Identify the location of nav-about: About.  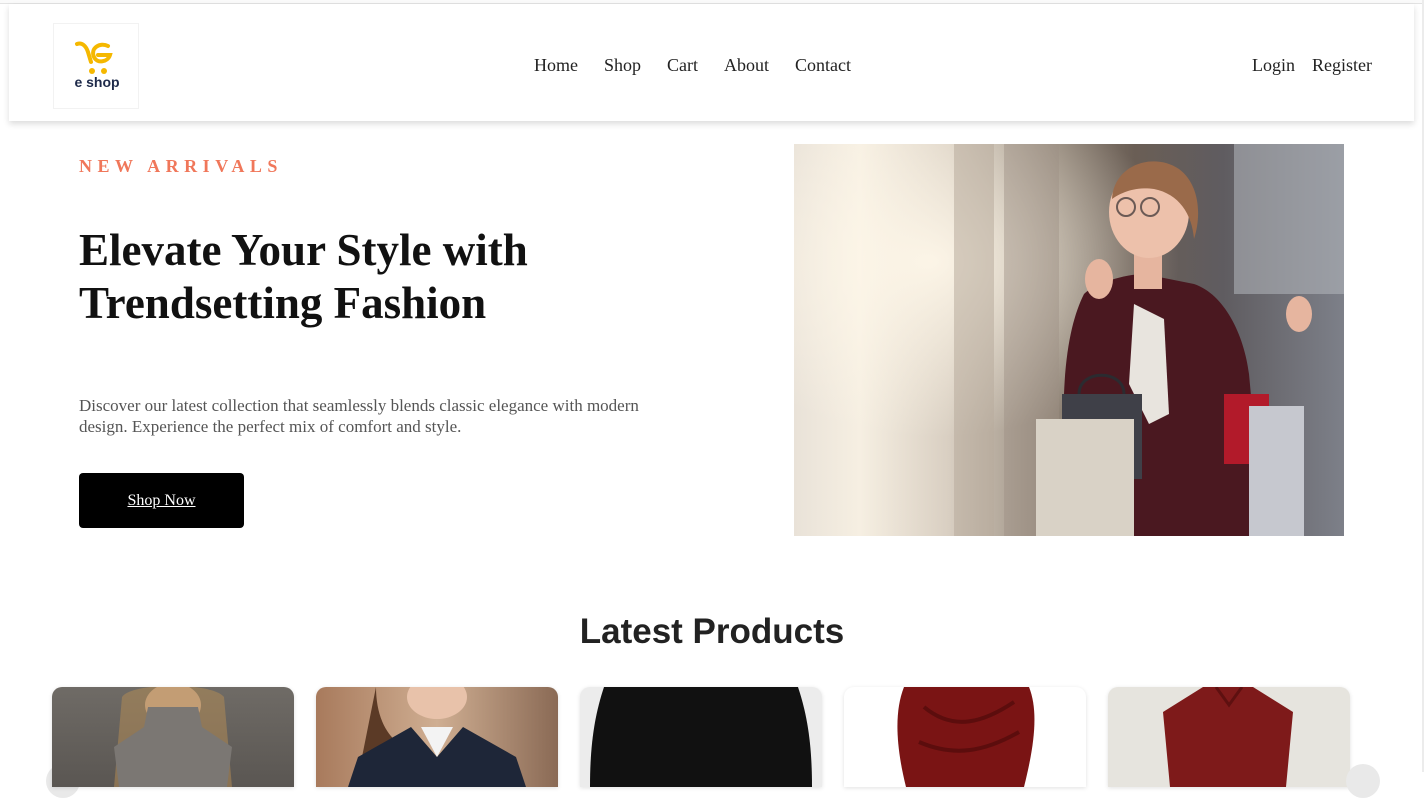
(746, 65).